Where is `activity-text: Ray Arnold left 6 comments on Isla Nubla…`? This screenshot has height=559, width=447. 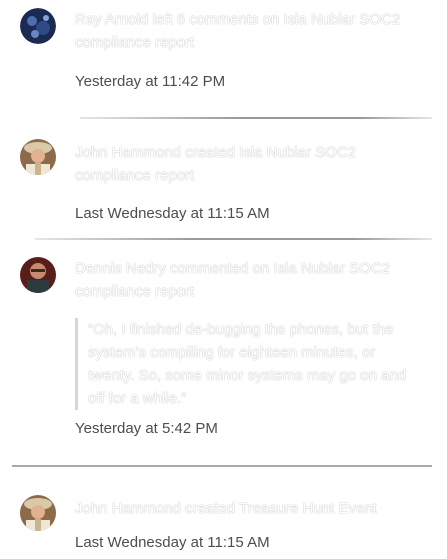 activity-text: Ray Arnold left 6 comments on Isla Nubla… is located at coordinates (238, 31).